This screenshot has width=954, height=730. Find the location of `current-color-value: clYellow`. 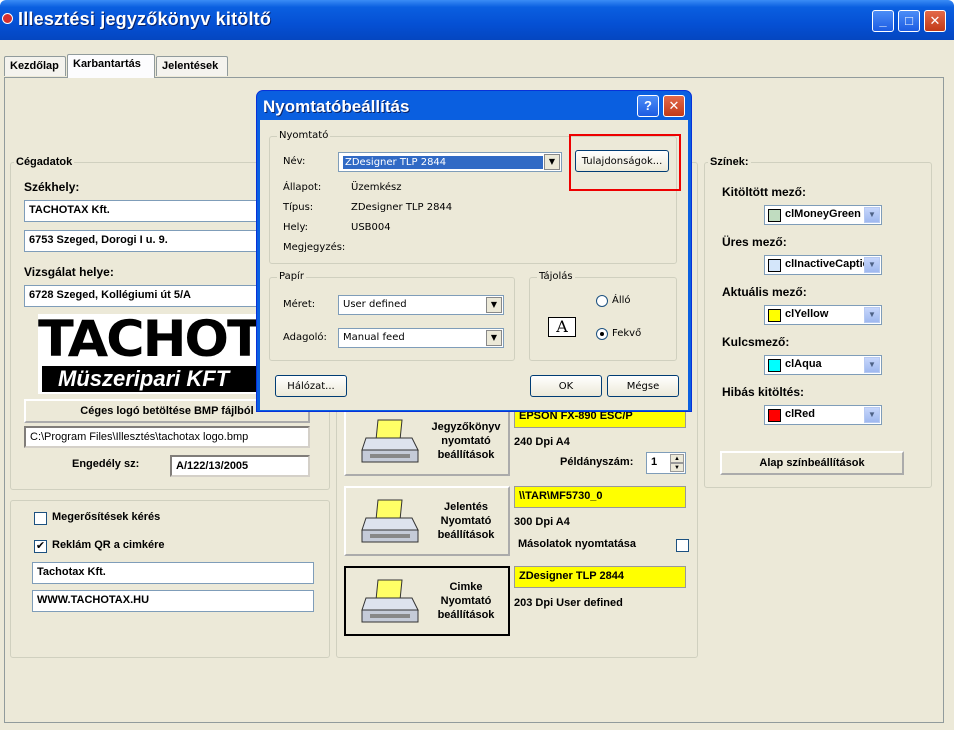

current-color-value: clYellow is located at coordinates (807, 314).